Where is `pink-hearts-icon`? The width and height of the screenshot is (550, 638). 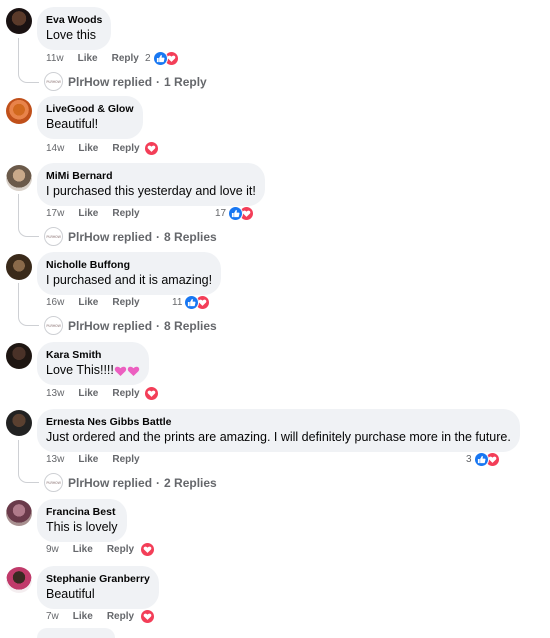 pink-hearts-icon is located at coordinates (127, 371).